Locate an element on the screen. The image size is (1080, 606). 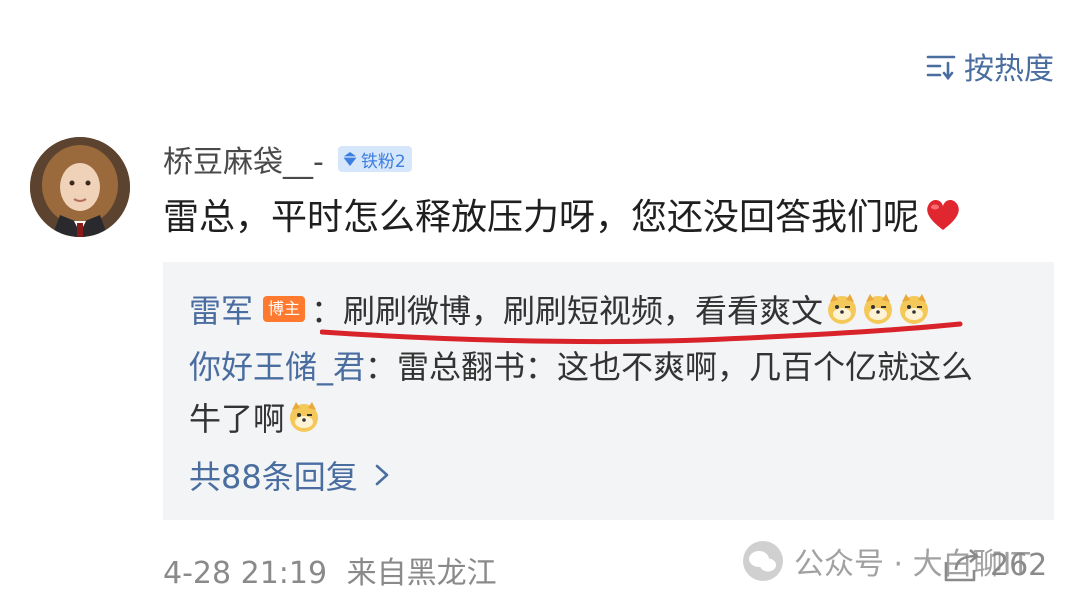
timestamp: 4-28 21:19 is located at coordinates (245, 573).